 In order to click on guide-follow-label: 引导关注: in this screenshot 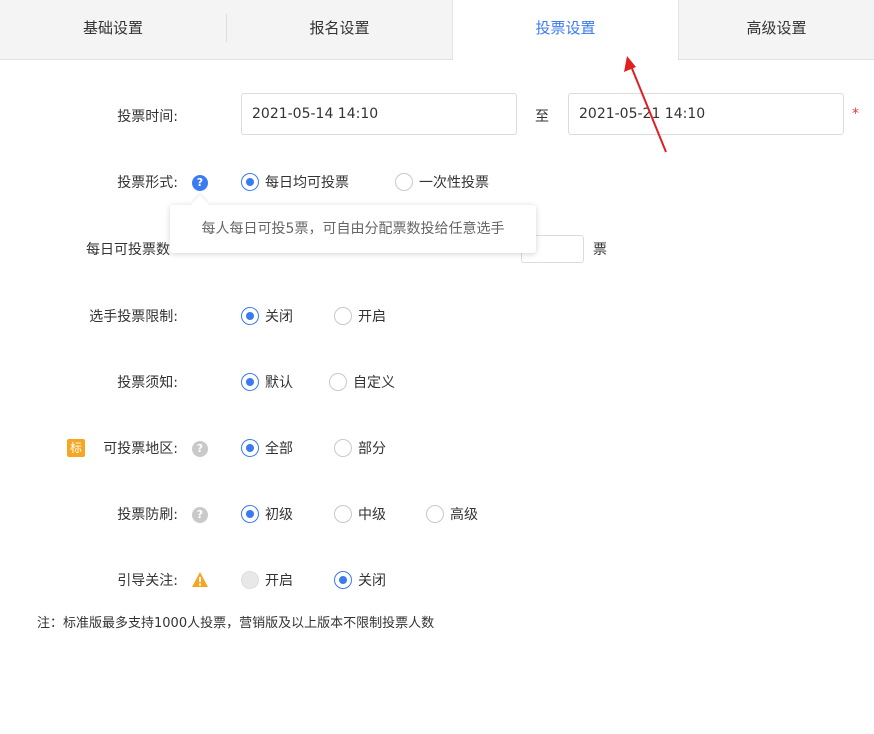, I will do `click(147, 581)`.